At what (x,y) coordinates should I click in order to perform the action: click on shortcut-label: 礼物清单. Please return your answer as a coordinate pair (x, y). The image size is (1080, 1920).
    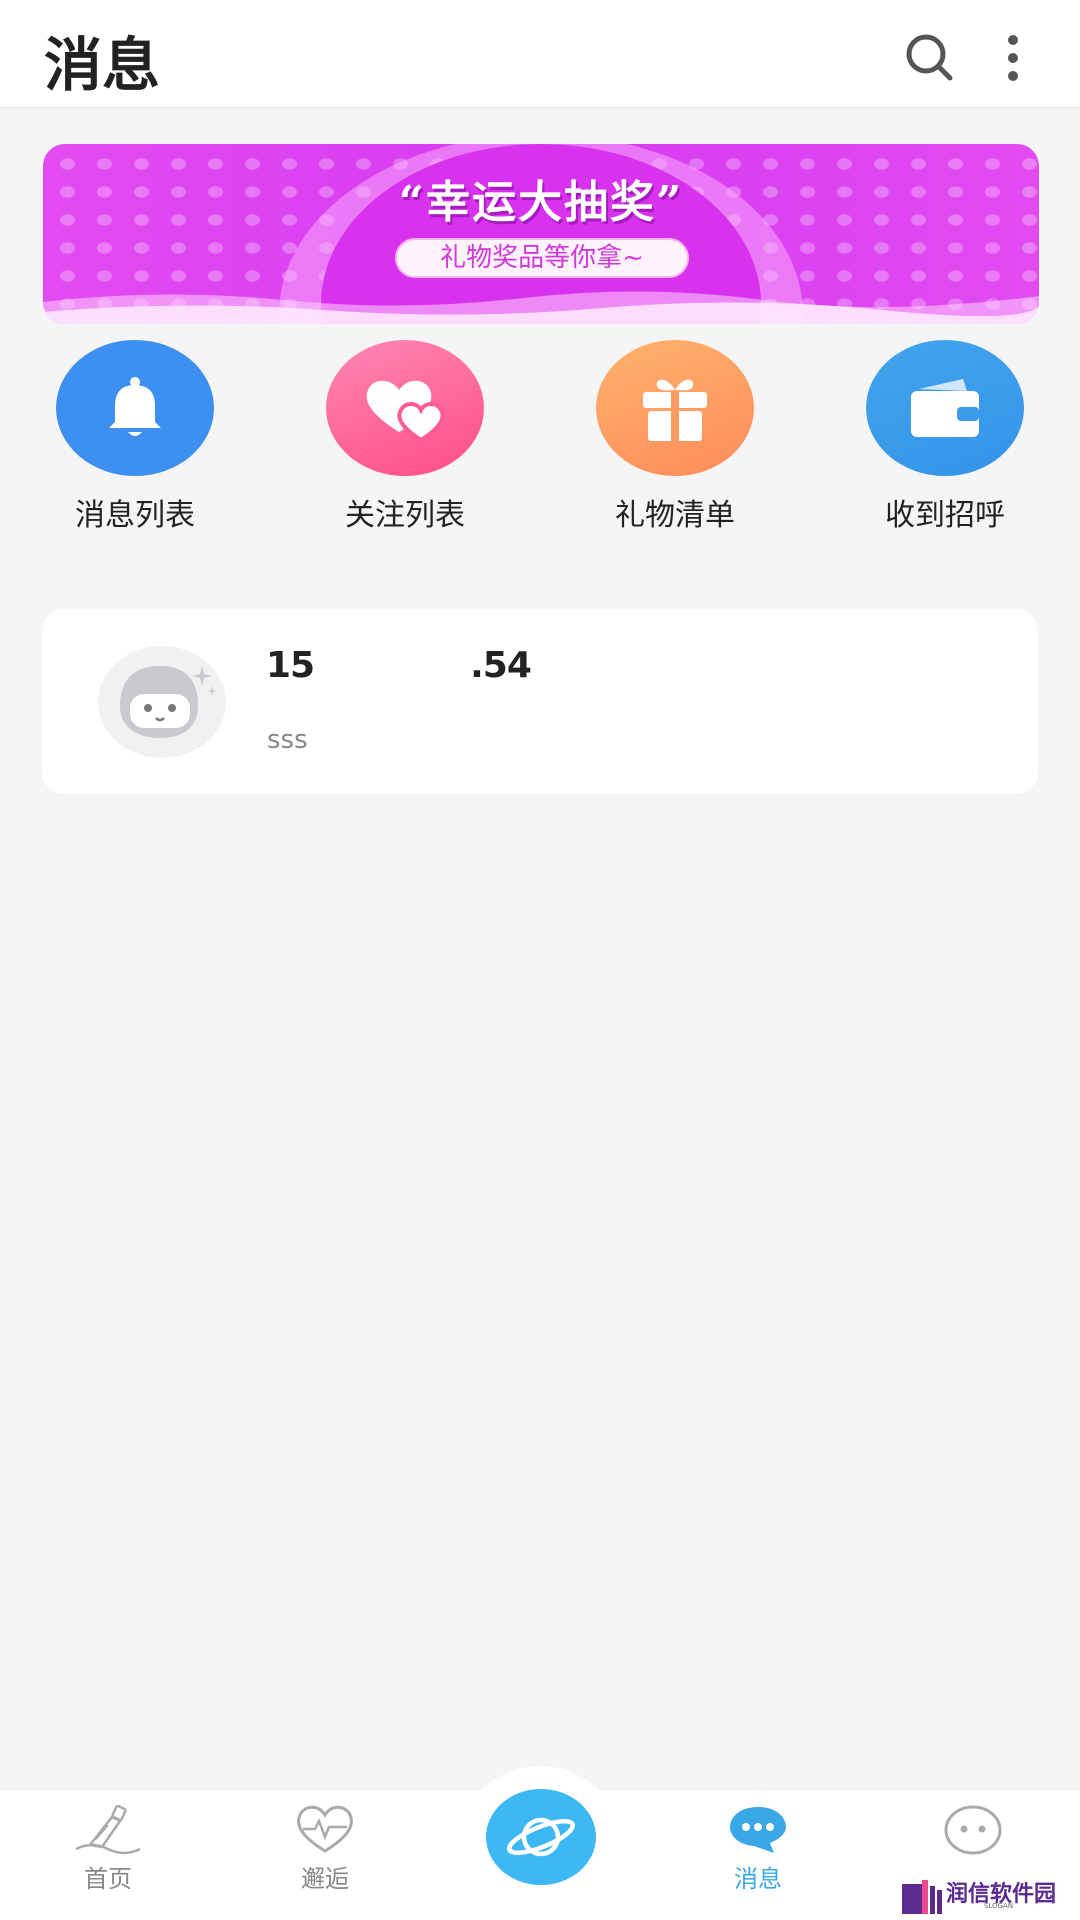
    Looking at the image, I should click on (675, 515).